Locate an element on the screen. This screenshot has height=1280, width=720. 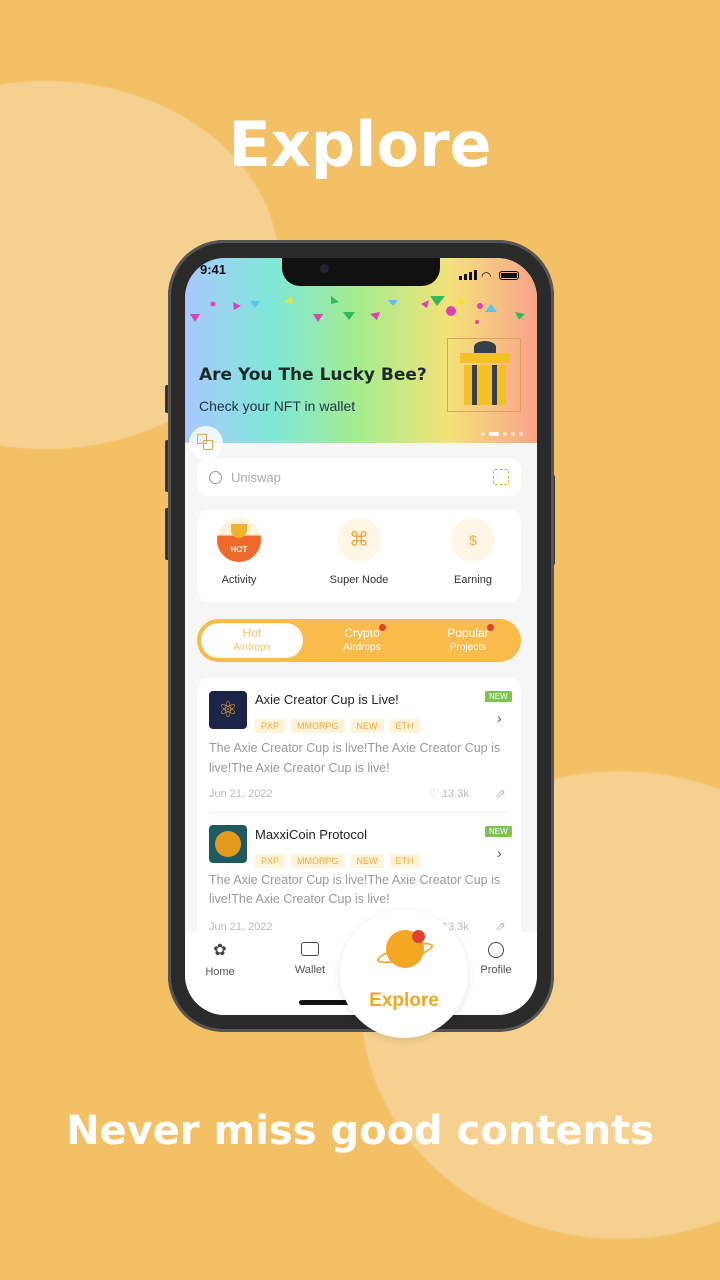
trophy-icon: HOT is located at coordinates (239, 540).